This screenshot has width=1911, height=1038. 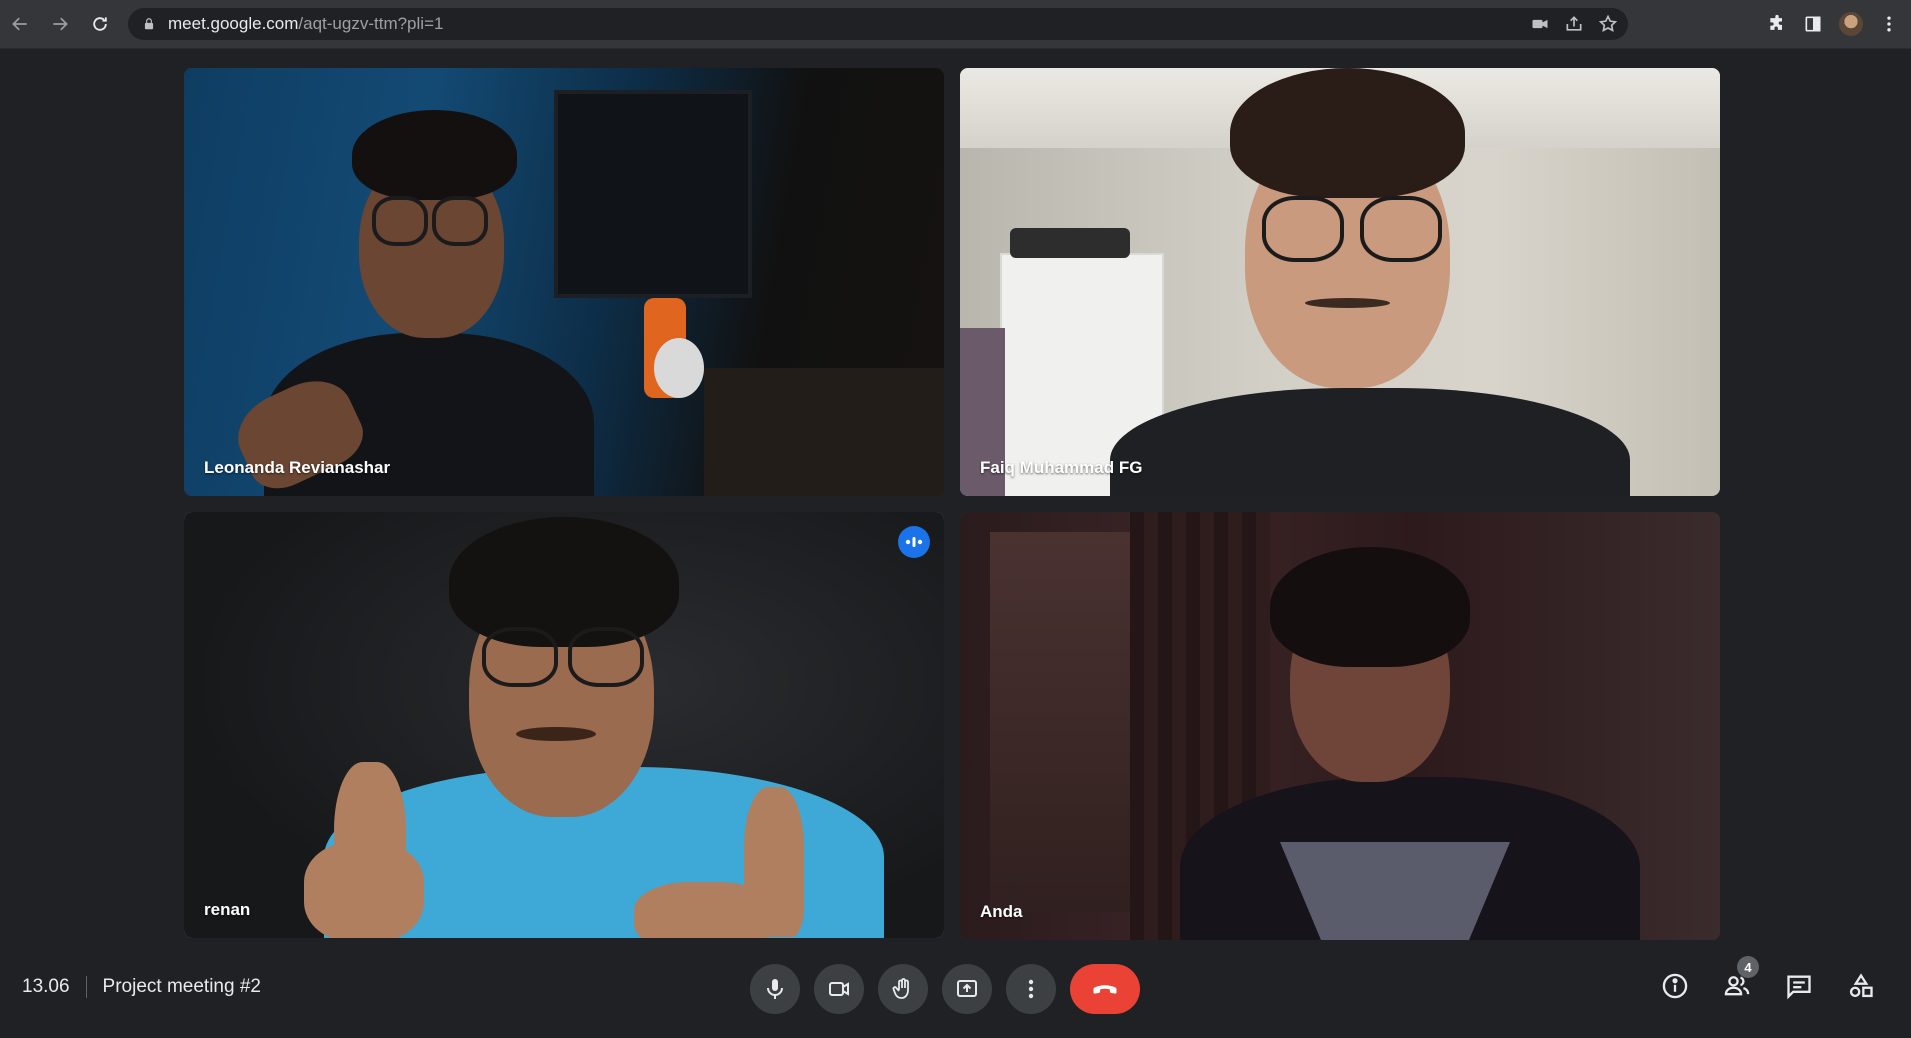 I want to click on meeting-control-bar: 13.06 Project meeting #2 4, so click(x=955, y=994).